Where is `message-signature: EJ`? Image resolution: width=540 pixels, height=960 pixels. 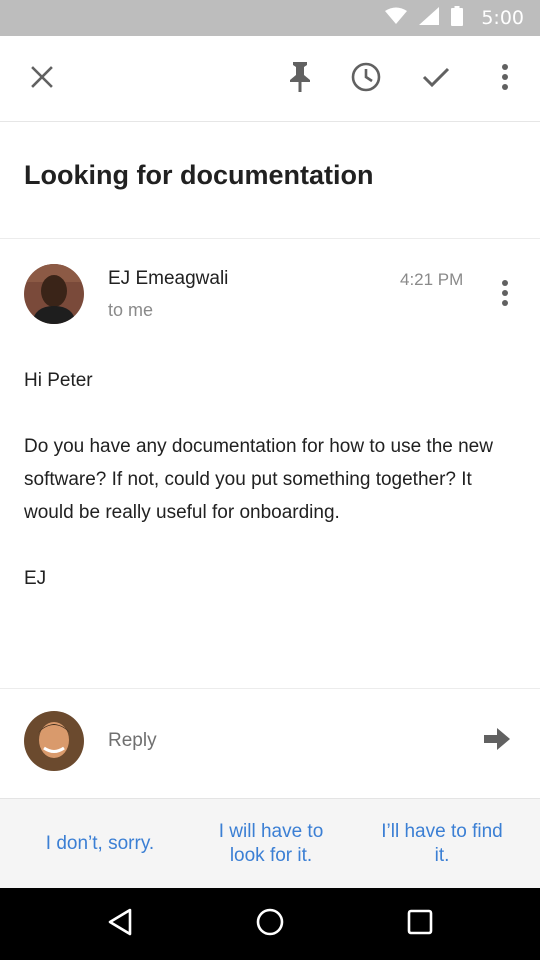
message-signature: EJ is located at coordinates (35, 578).